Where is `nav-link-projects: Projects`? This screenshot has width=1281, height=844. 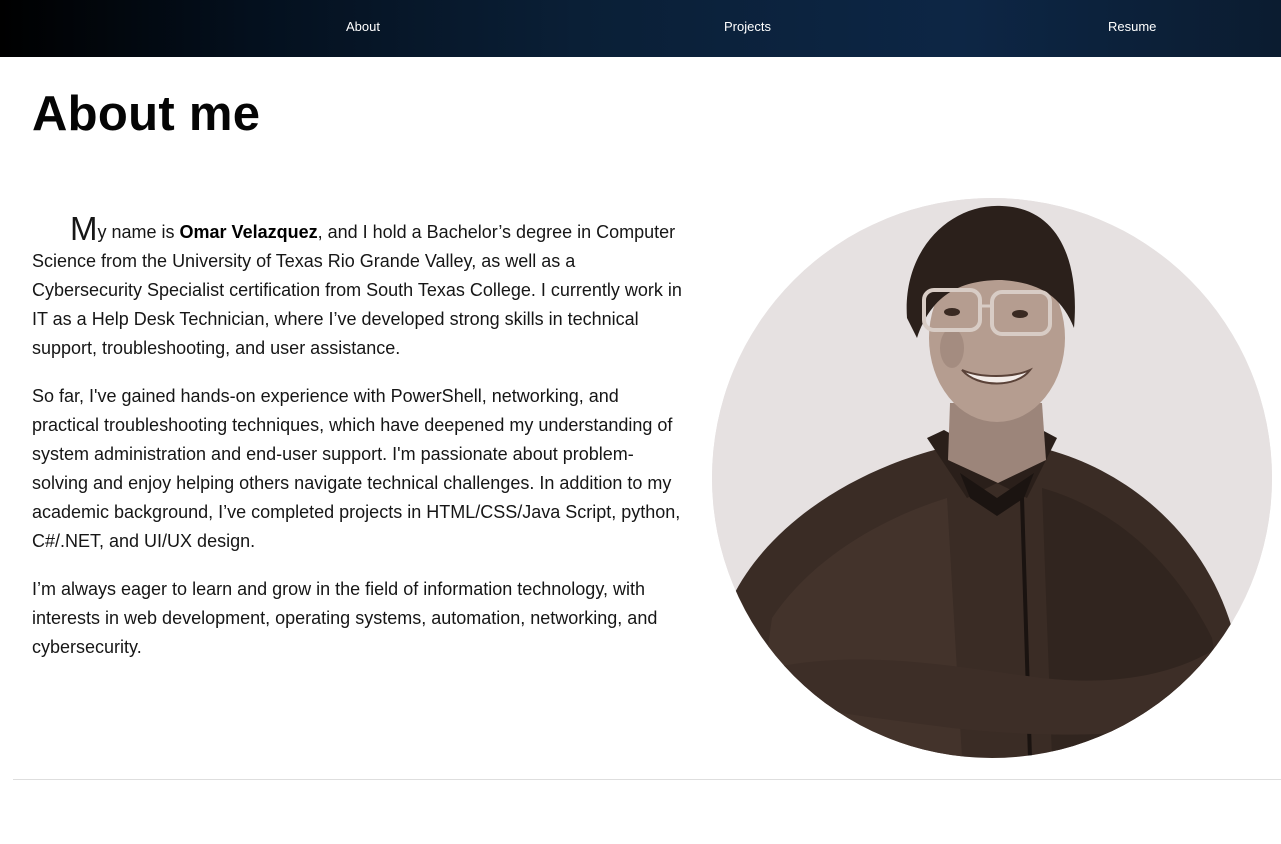 nav-link-projects: Projects is located at coordinates (747, 26).